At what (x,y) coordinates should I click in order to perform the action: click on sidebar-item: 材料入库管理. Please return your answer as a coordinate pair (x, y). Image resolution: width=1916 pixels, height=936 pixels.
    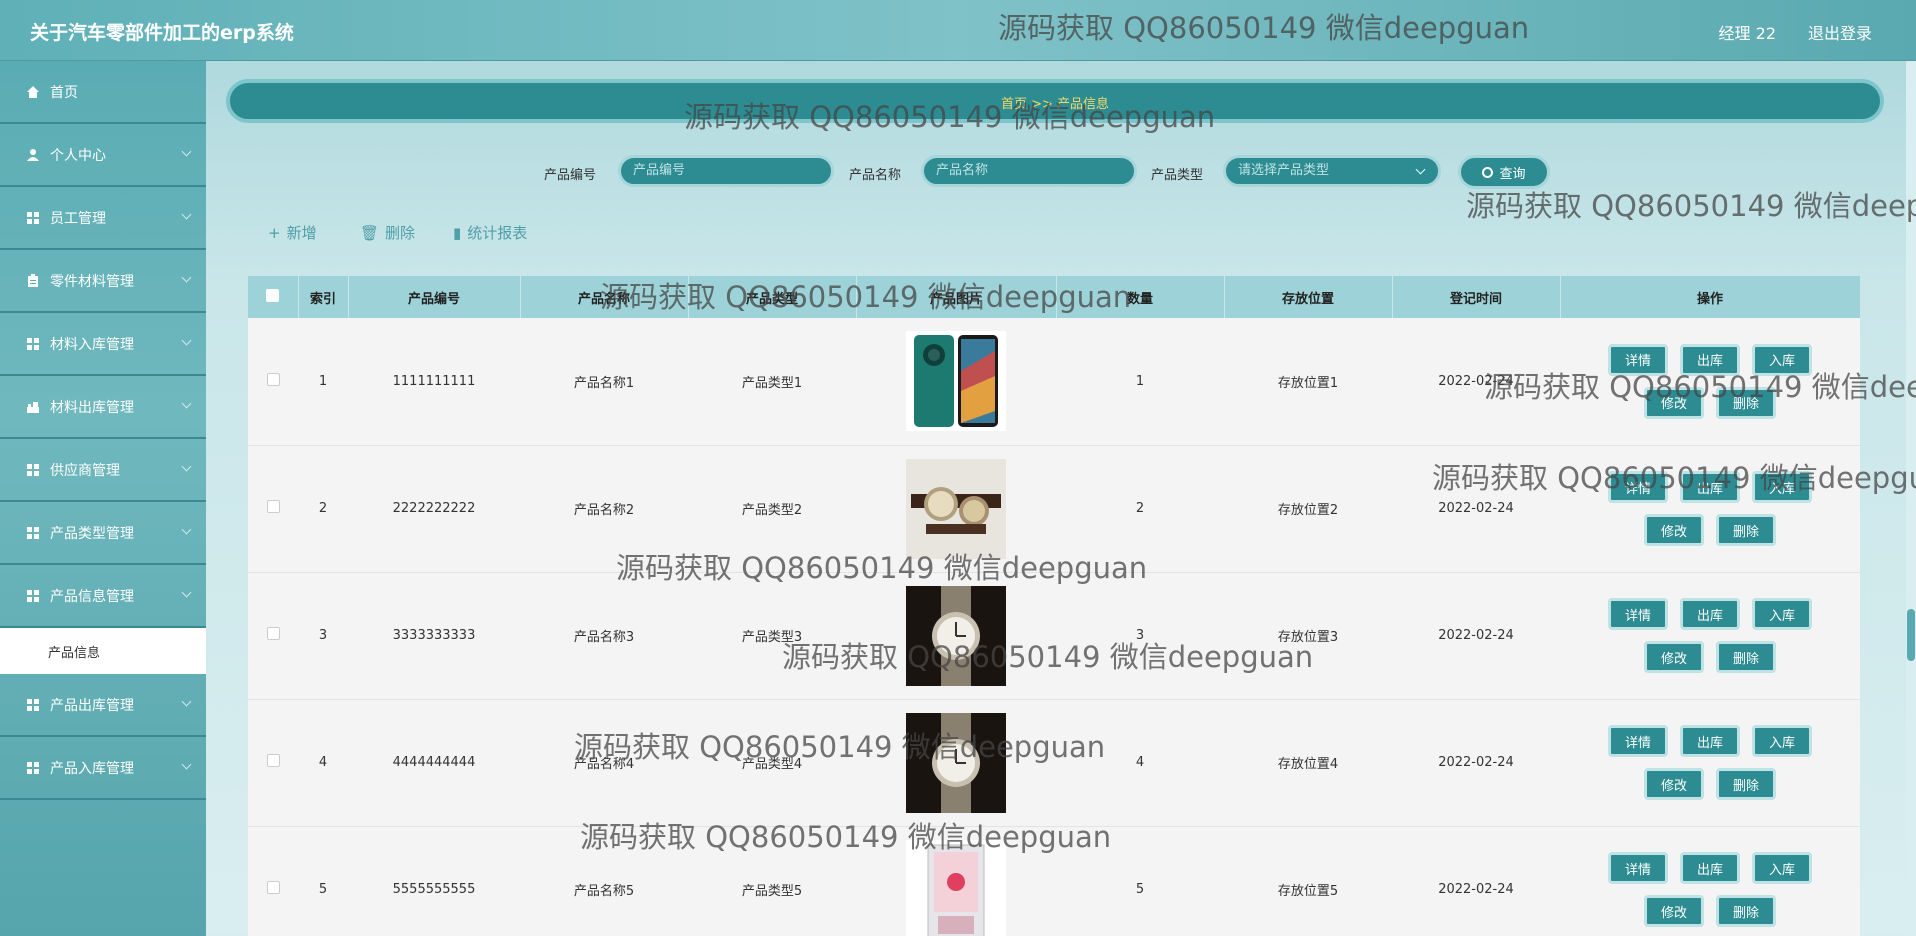
    Looking at the image, I should click on (103, 344).